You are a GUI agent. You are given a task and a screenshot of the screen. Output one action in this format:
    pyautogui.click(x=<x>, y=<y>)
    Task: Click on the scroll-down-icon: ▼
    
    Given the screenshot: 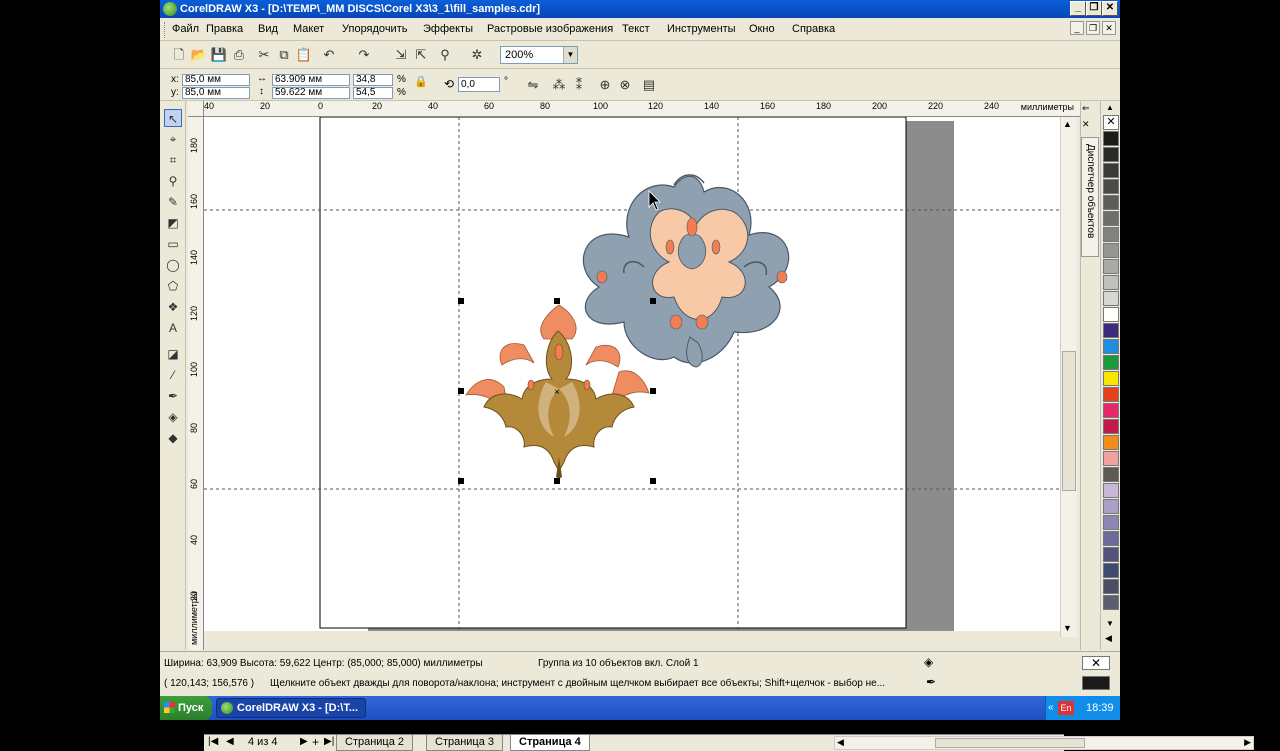 What is the action you would take?
    pyautogui.click(x=1067, y=628)
    